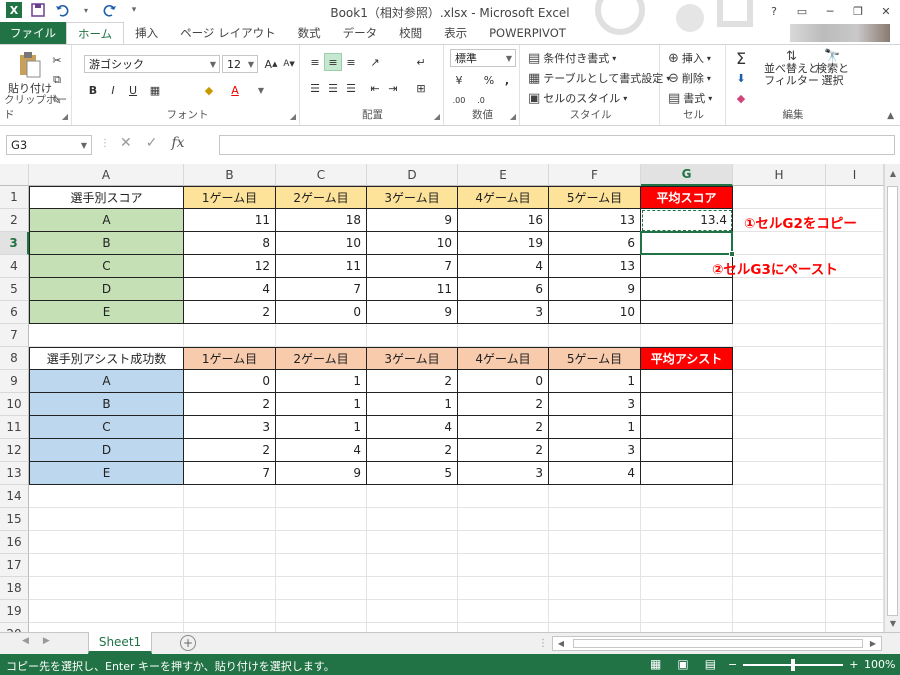  What do you see at coordinates (375, 88) in the screenshot?
I see `decrease-indent-icon: ⇤` at bounding box center [375, 88].